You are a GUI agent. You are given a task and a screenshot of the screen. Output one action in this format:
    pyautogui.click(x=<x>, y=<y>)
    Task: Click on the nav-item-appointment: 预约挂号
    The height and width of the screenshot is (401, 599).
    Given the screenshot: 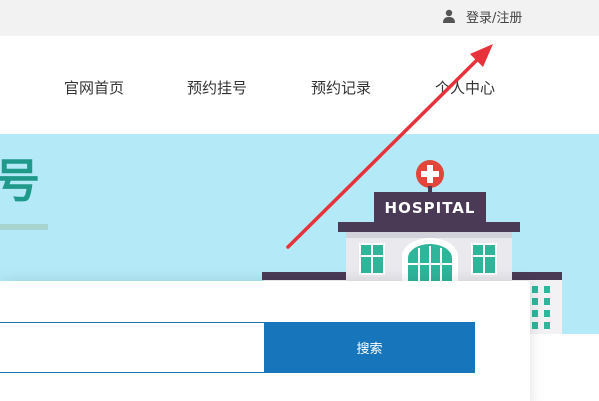 What is the action you would take?
    pyautogui.click(x=217, y=87)
    